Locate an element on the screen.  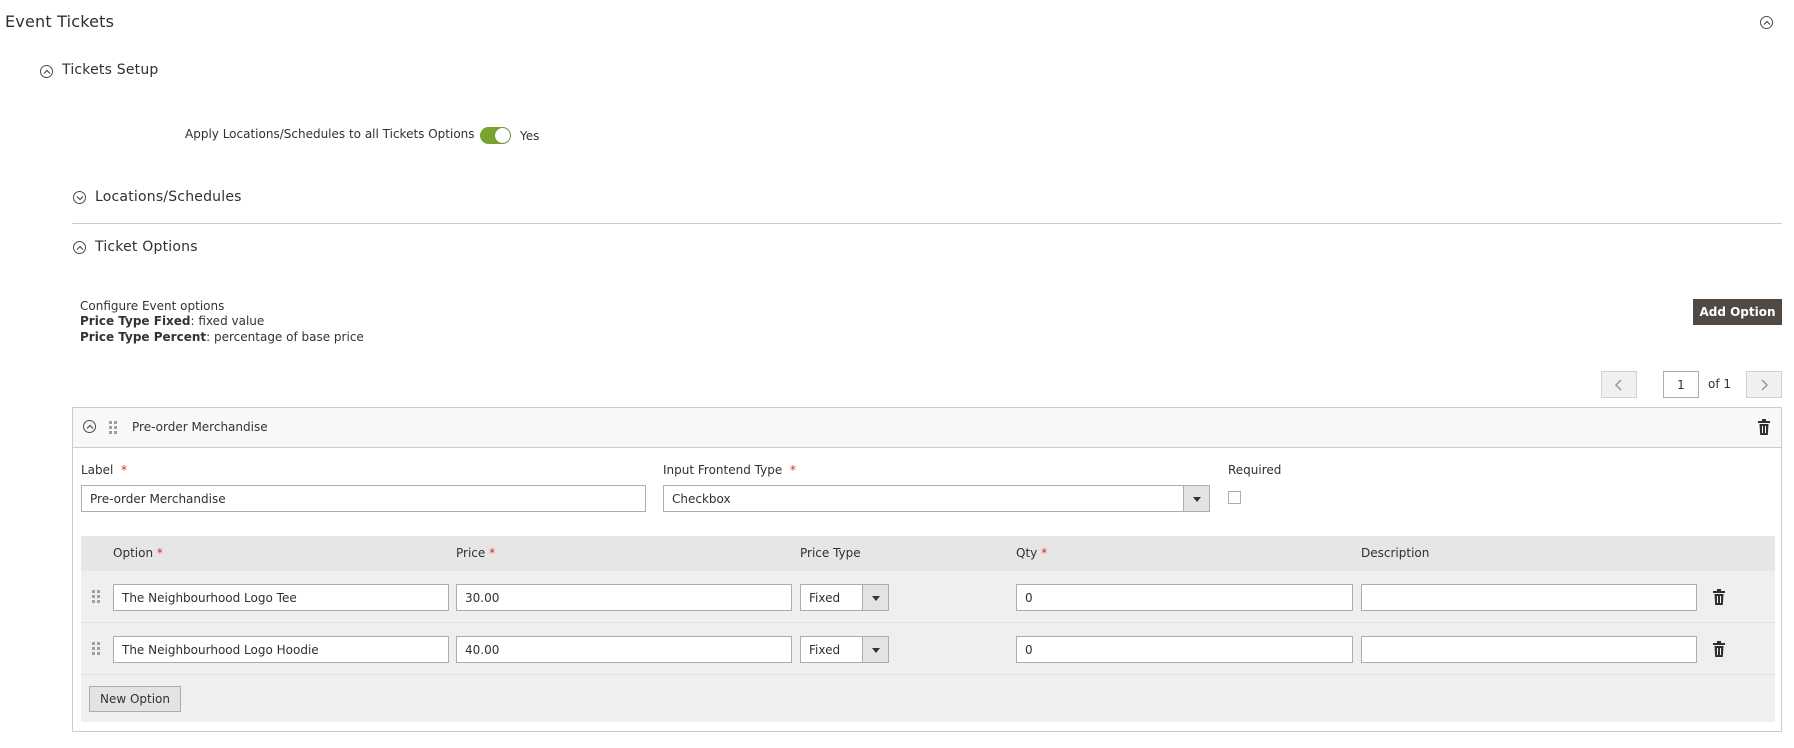
pager-of-text: of 1 is located at coordinates (1720, 384).